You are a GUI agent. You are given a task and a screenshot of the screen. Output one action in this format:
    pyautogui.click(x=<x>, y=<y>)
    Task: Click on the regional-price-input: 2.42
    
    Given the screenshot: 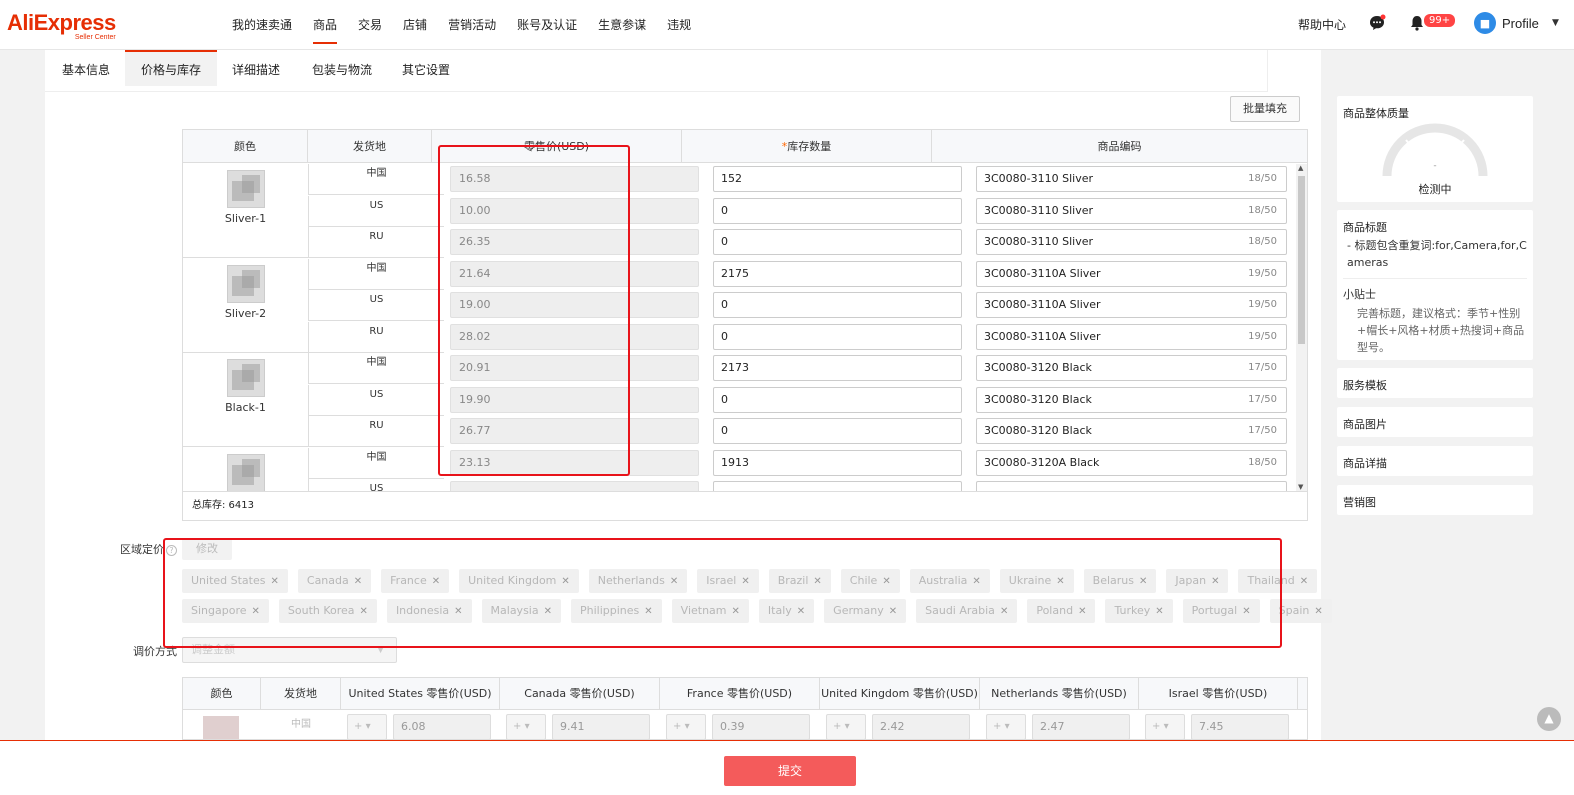 What is the action you would take?
    pyautogui.click(x=921, y=726)
    